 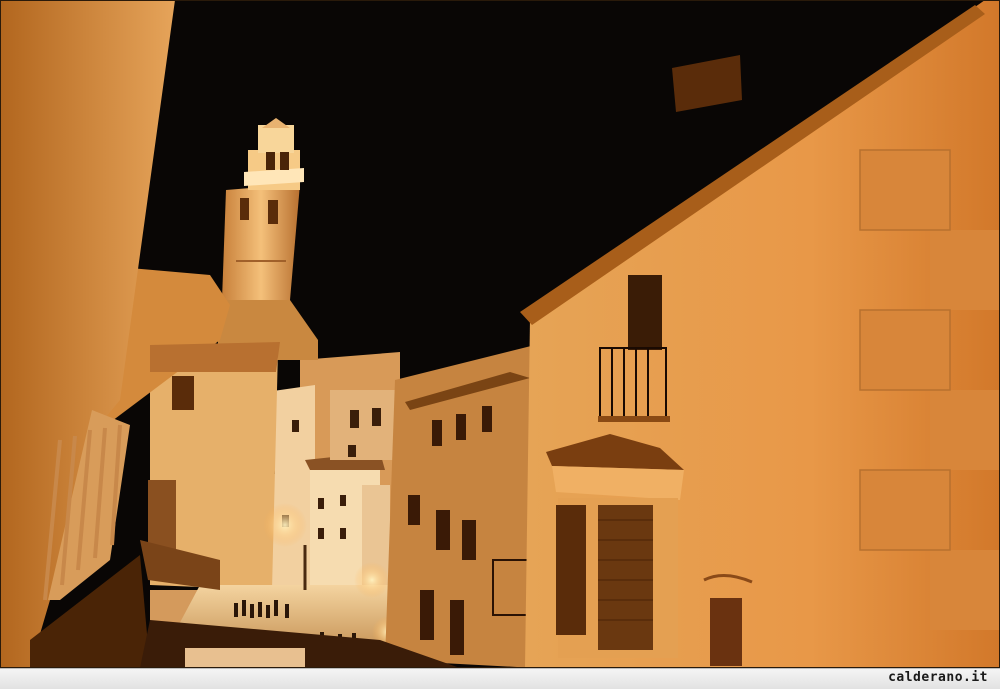 I want to click on caption-bar: calderano.it, so click(x=500, y=678).